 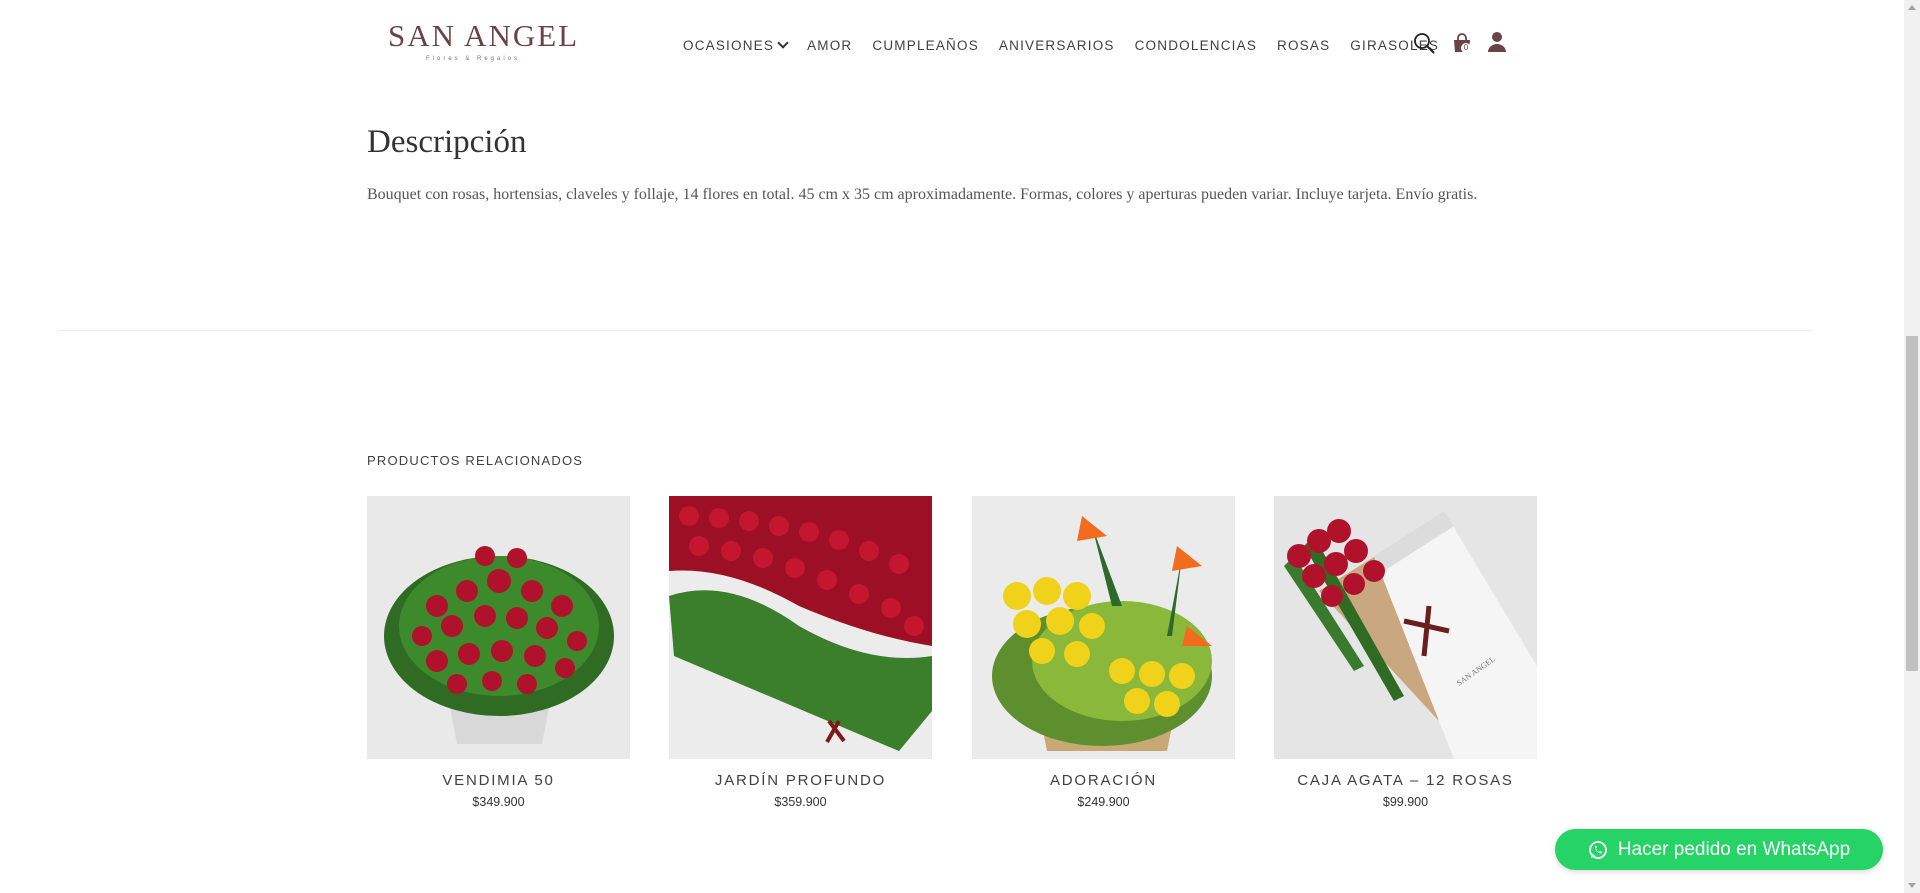 I want to click on product-price: $99.900, so click(x=1405, y=802).